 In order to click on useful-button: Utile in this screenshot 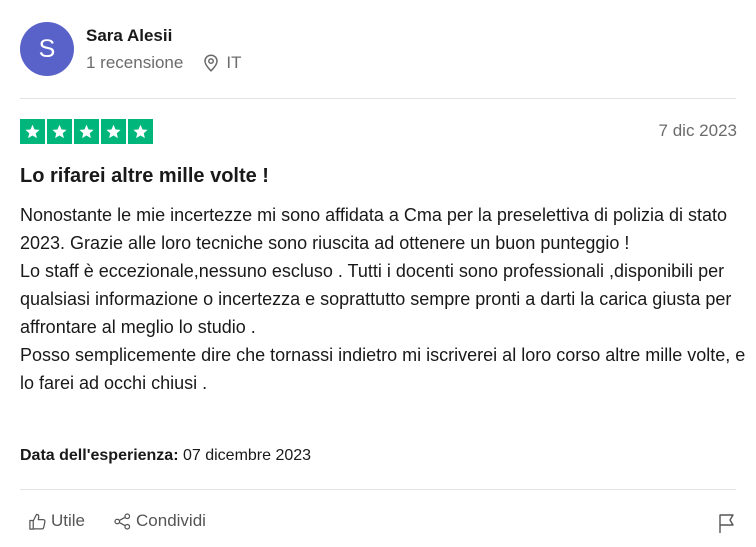, I will do `click(56, 521)`.